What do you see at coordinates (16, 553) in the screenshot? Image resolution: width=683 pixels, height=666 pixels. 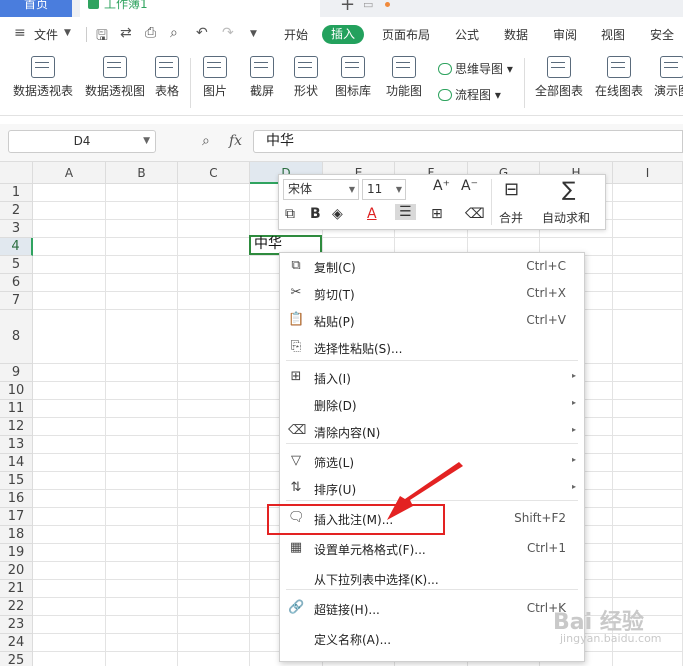 I see `row-header: 19` at bounding box center [16, 553].